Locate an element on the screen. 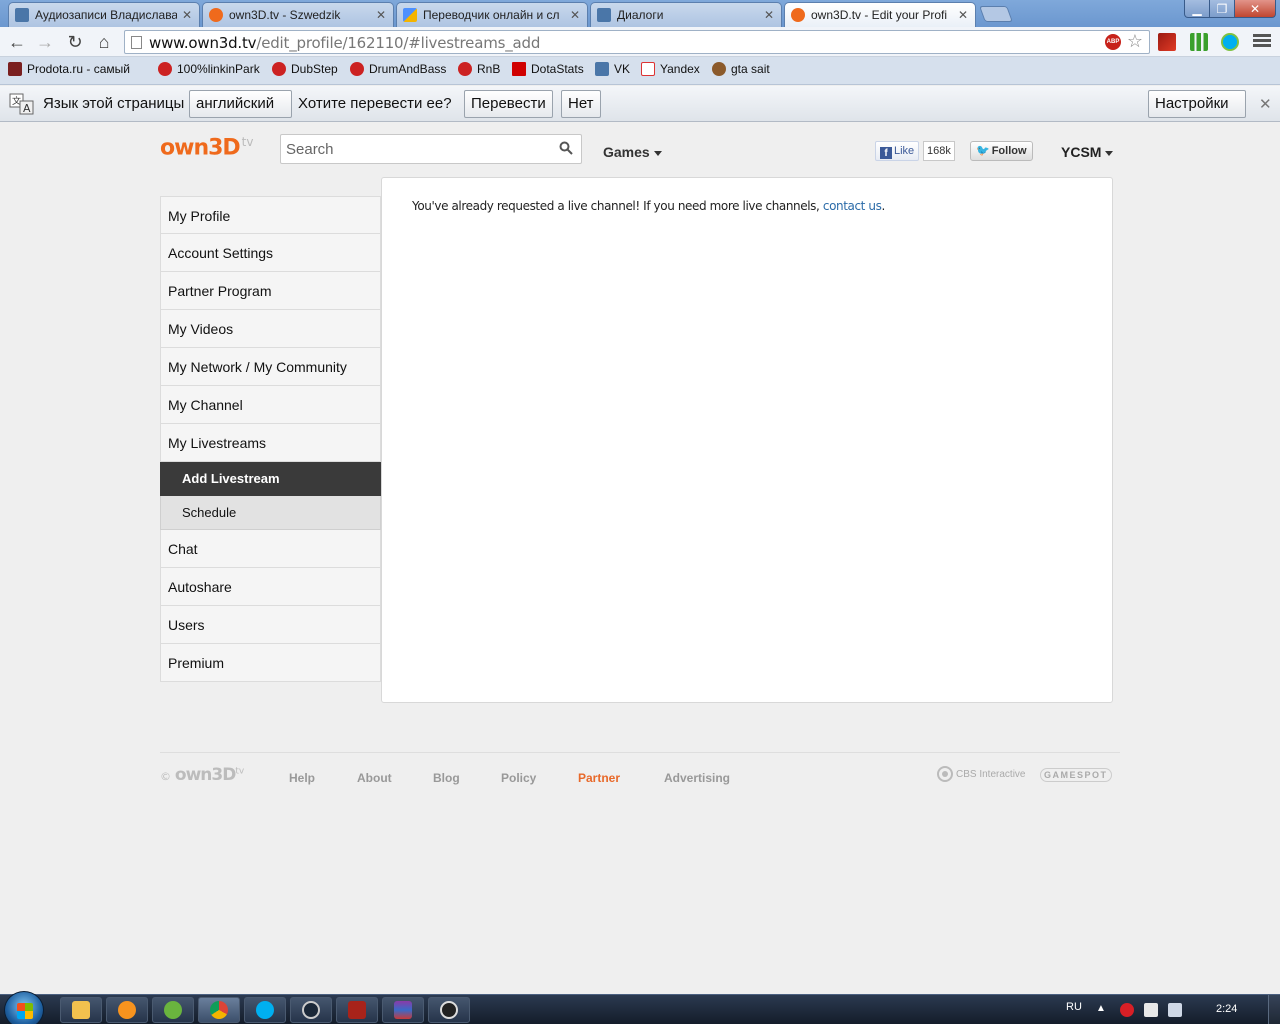 Image resolution: width=1280 pixels, height=1024 pixels. facebook-like-count: 168k is located at coordinates (939, 151).